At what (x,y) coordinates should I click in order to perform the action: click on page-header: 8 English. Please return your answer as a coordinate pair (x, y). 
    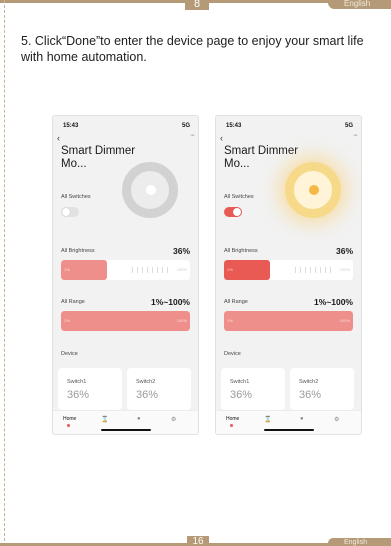
    Looking at the image, I should click on (195, 5).